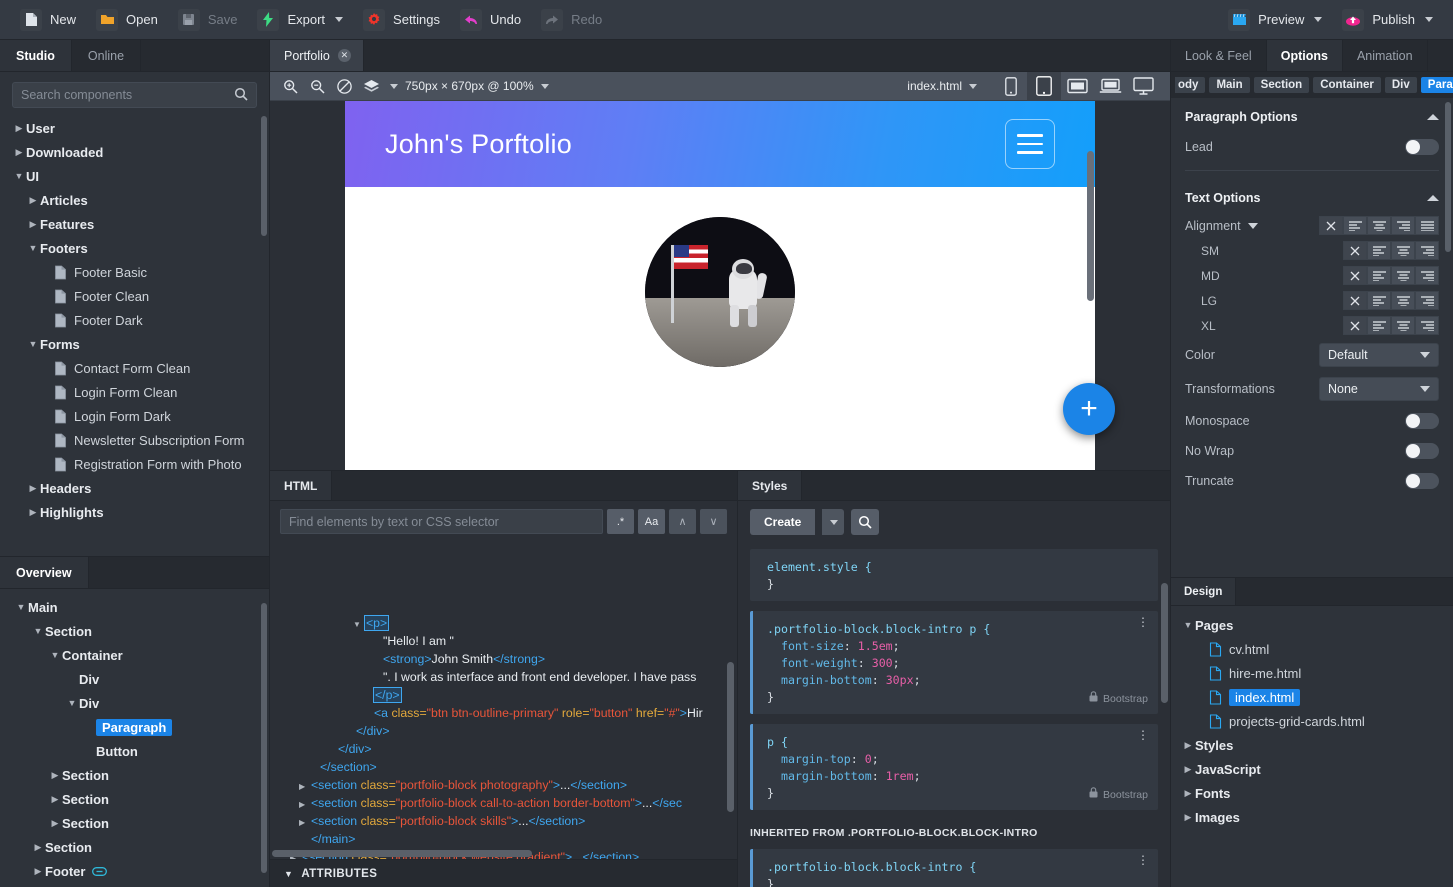 Image resolution: width=1453 pixels, height=887 pixels. What do you see at coordinates (1312, 769) in the screenshot?
I see `design-group-item: ▶ JavaScript` at bounding box center [1312, 769].